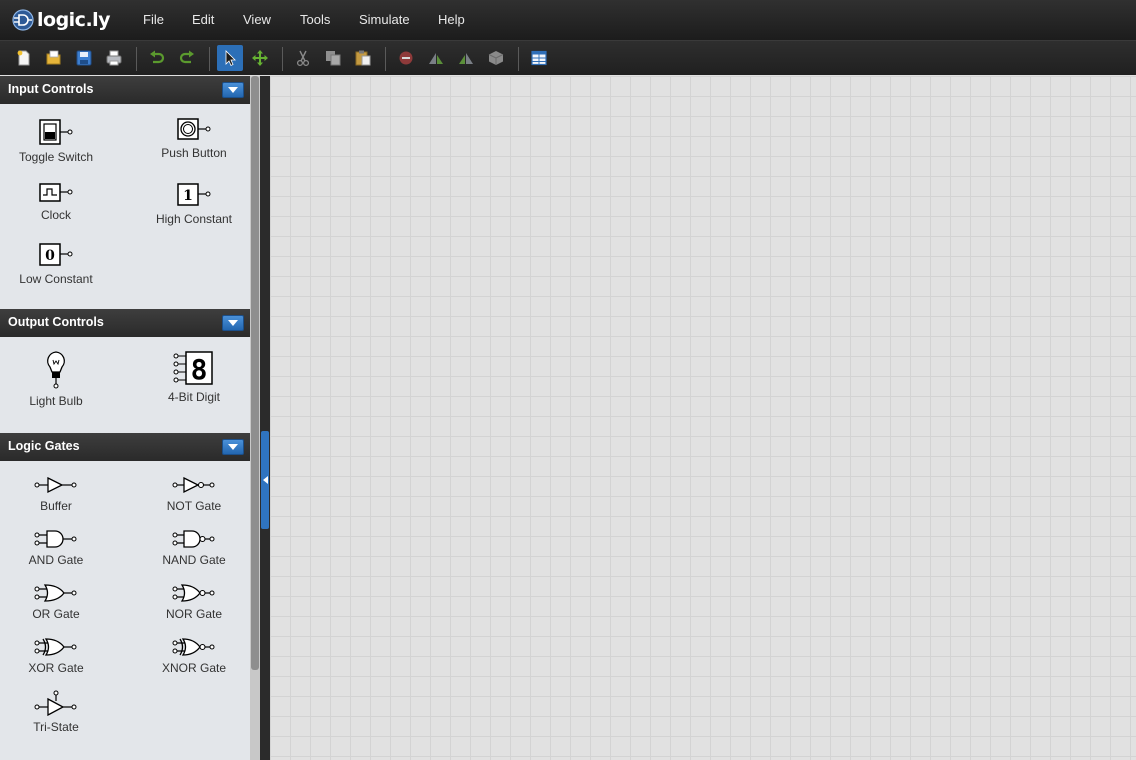  I want to click on palette-item-label: XNOR Gate, so click(194, 668).